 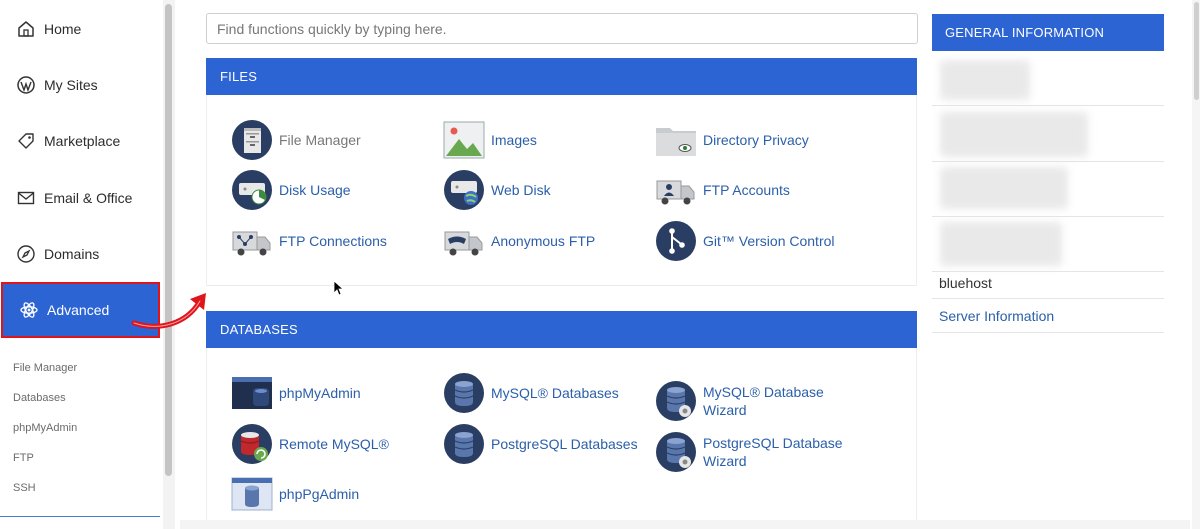 What do you see at coordinates (464, 393) in the screenshot?
I see `database-icon` at bounding box center [464, 393].